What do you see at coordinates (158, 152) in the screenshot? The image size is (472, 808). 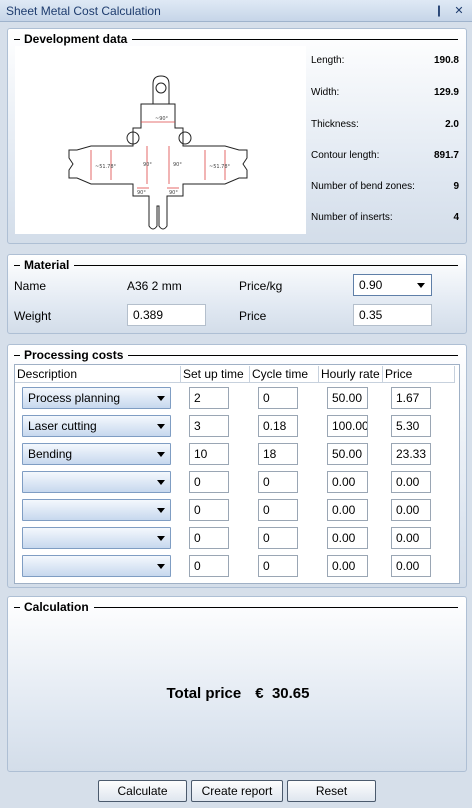 I see `flat-pattern-svg: ~90° 90° 90° ~51.78° ~51.78° 90° 90°` at bounding box center [158, 152].